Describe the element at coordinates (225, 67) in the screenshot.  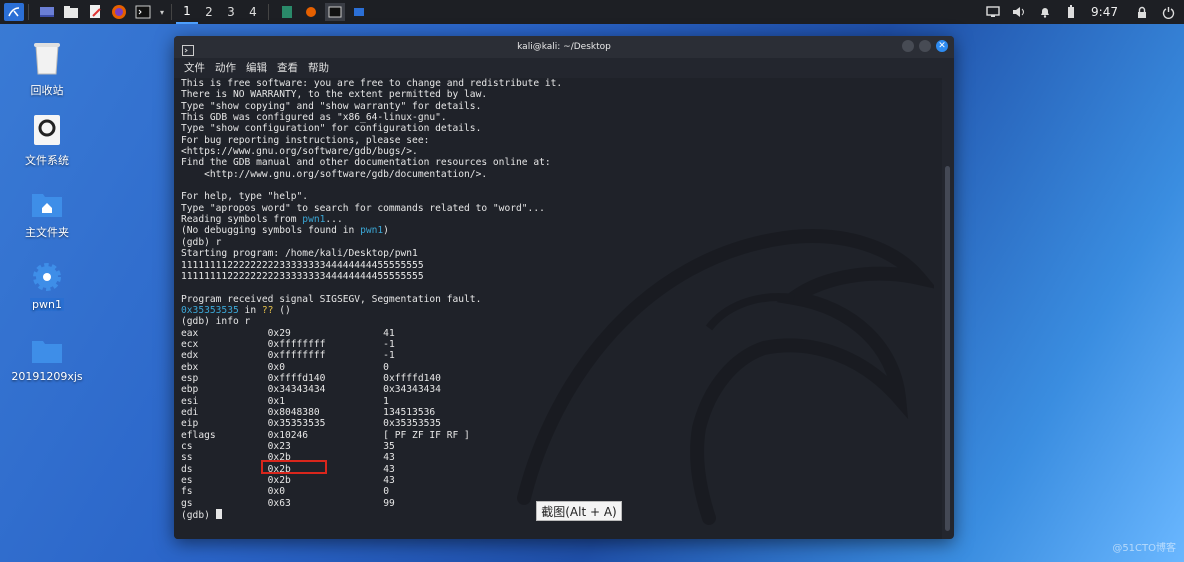
I see `menu-actions: 动作` at that location.